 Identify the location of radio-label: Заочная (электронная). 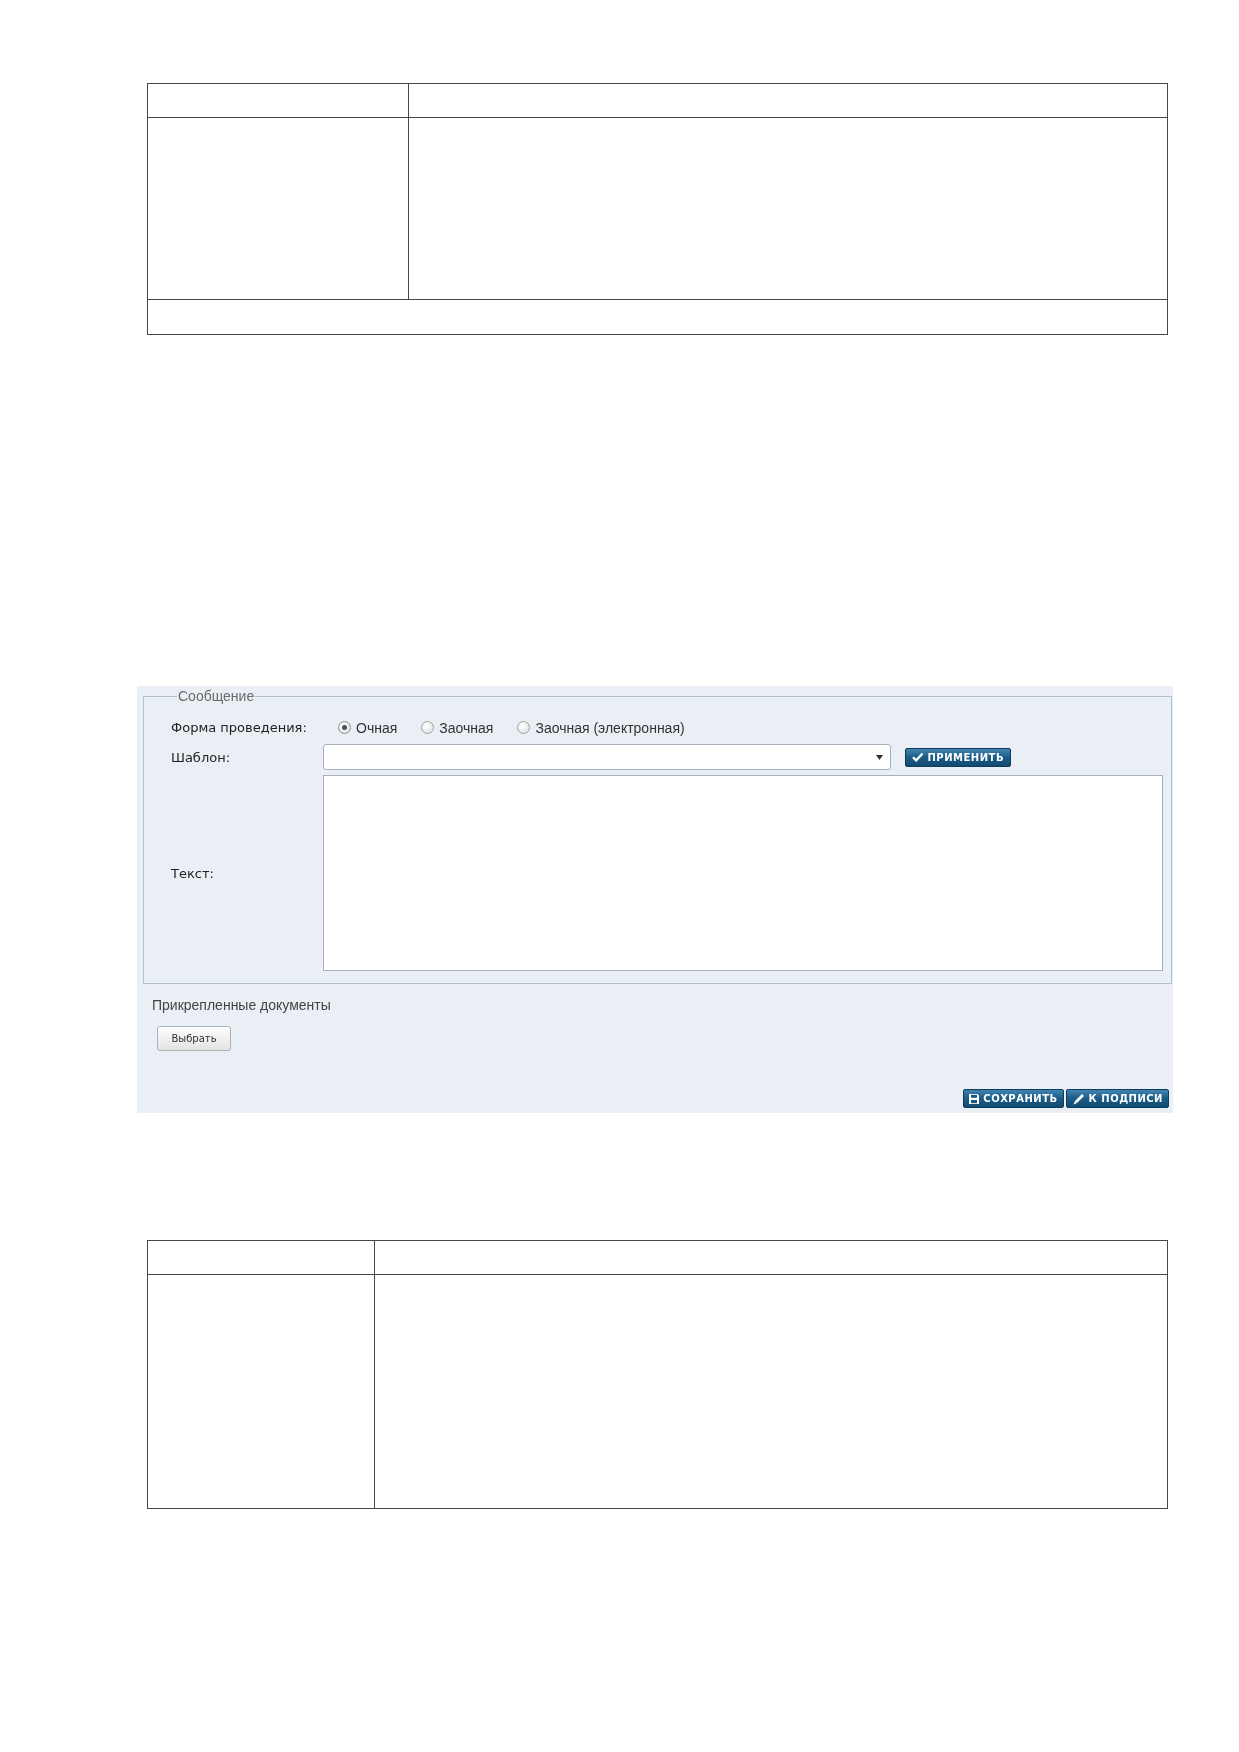
(610, 727).